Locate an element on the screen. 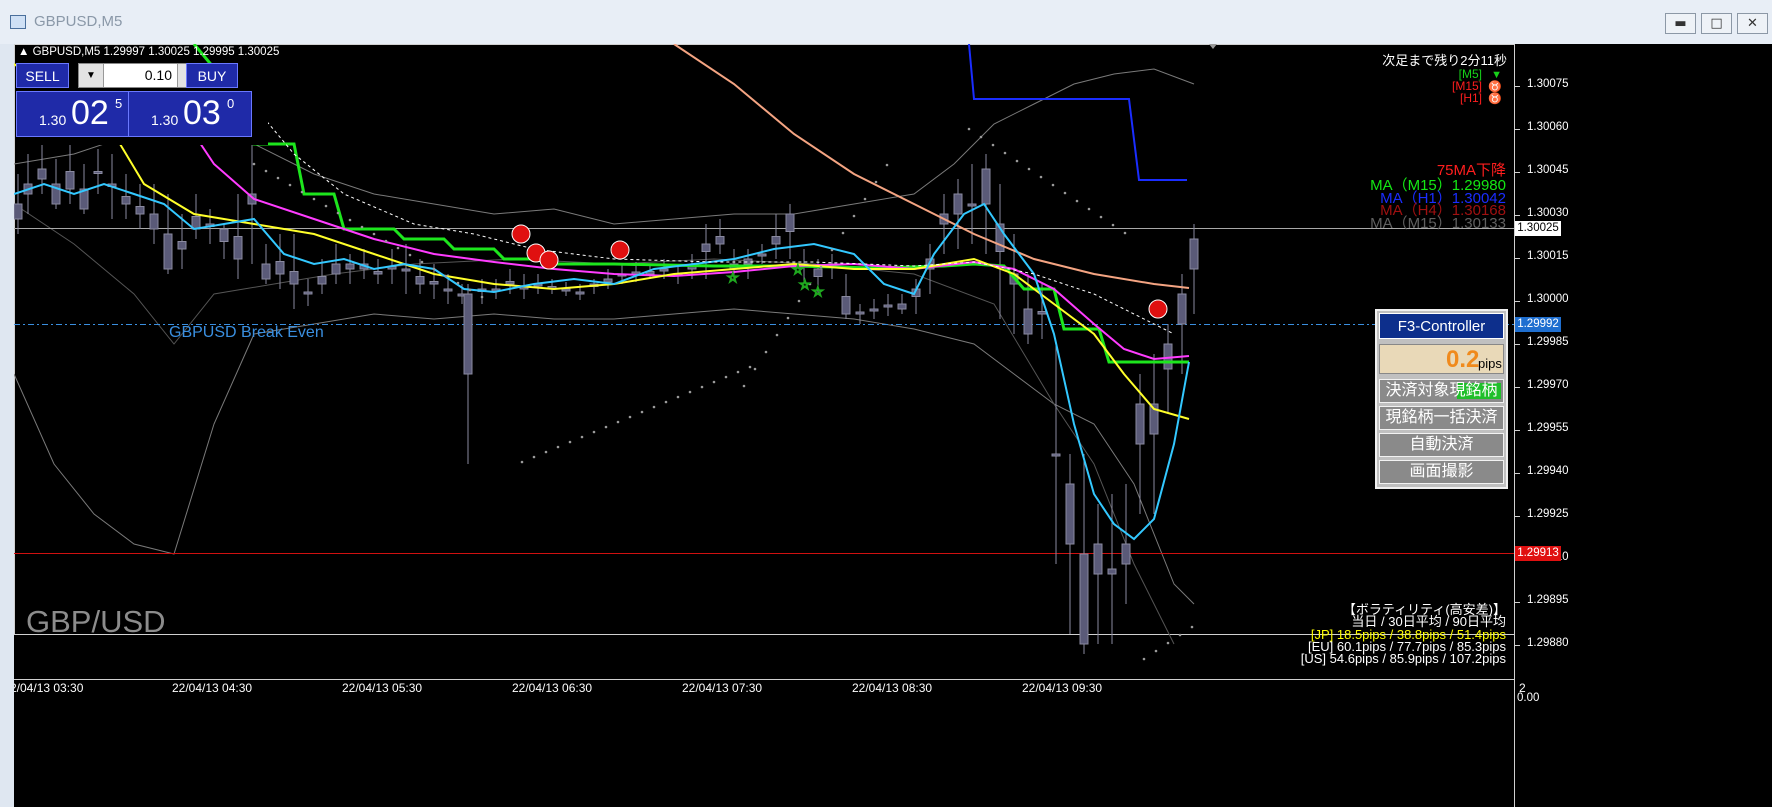 The image size is (1772, 807). ma-blue-step is located at coordinates (1077, 112).